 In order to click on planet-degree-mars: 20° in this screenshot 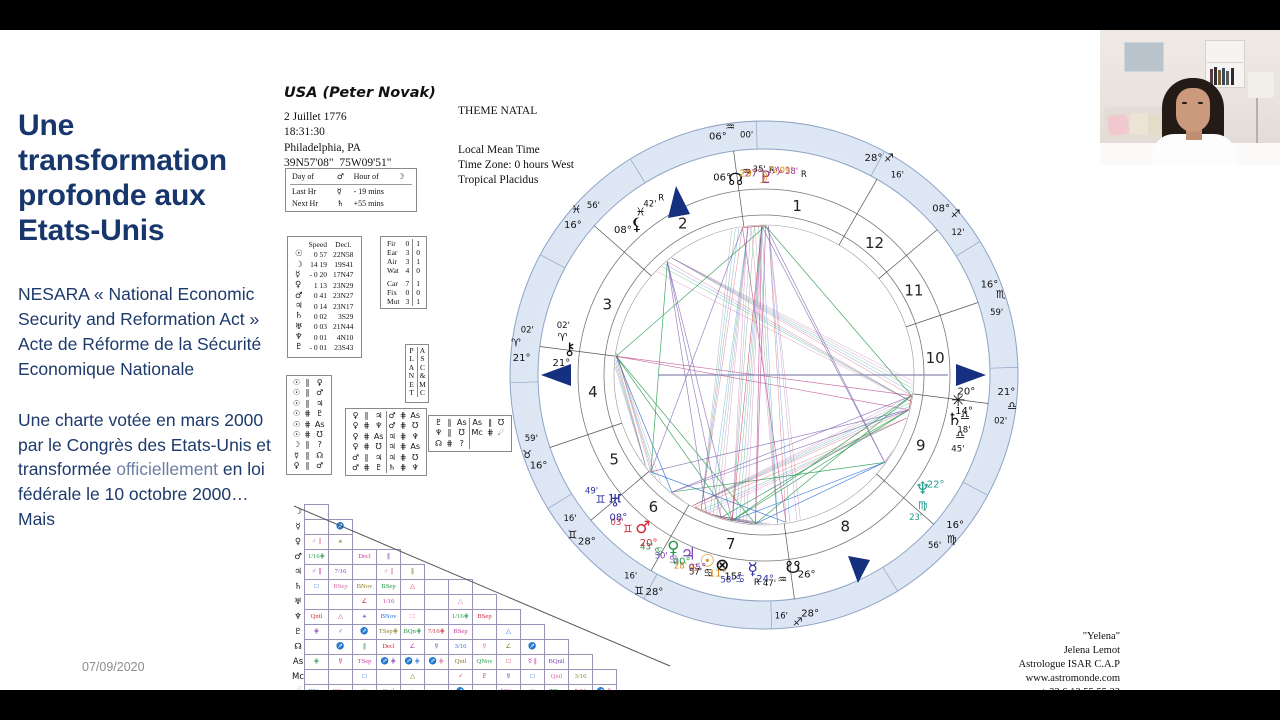, I will do `click(649, 543)`.